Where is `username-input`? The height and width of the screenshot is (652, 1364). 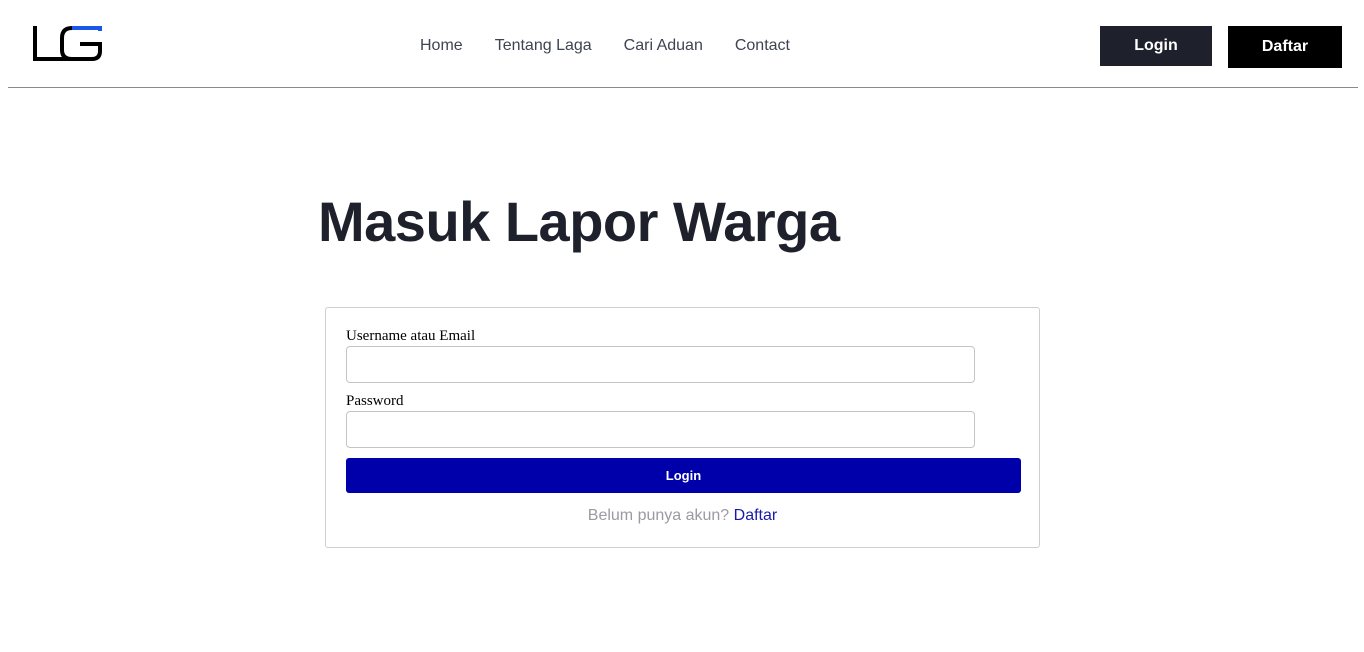 username-input is located at coordinates (660, 364).